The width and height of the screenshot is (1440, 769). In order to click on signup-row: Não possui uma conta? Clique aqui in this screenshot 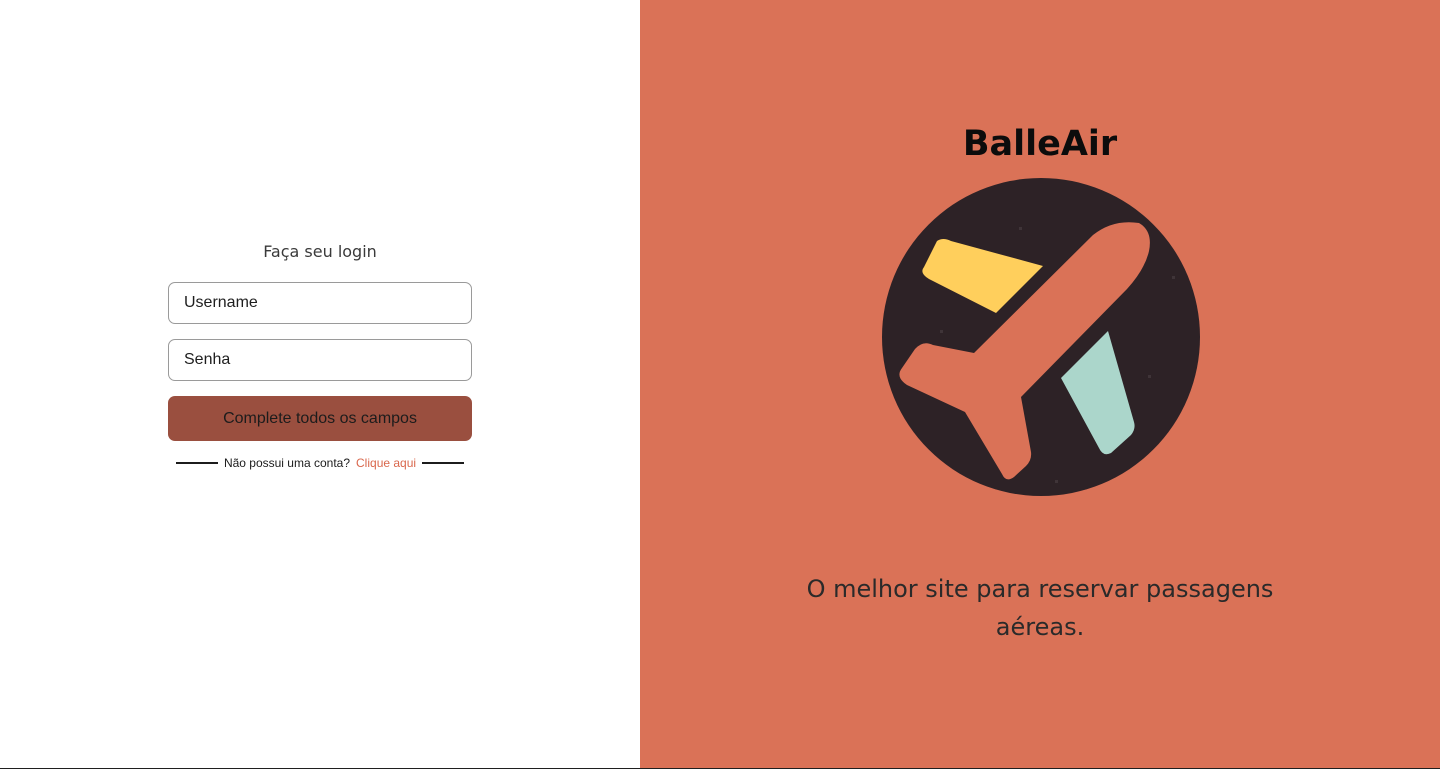, I will do `click(320, 463)`.